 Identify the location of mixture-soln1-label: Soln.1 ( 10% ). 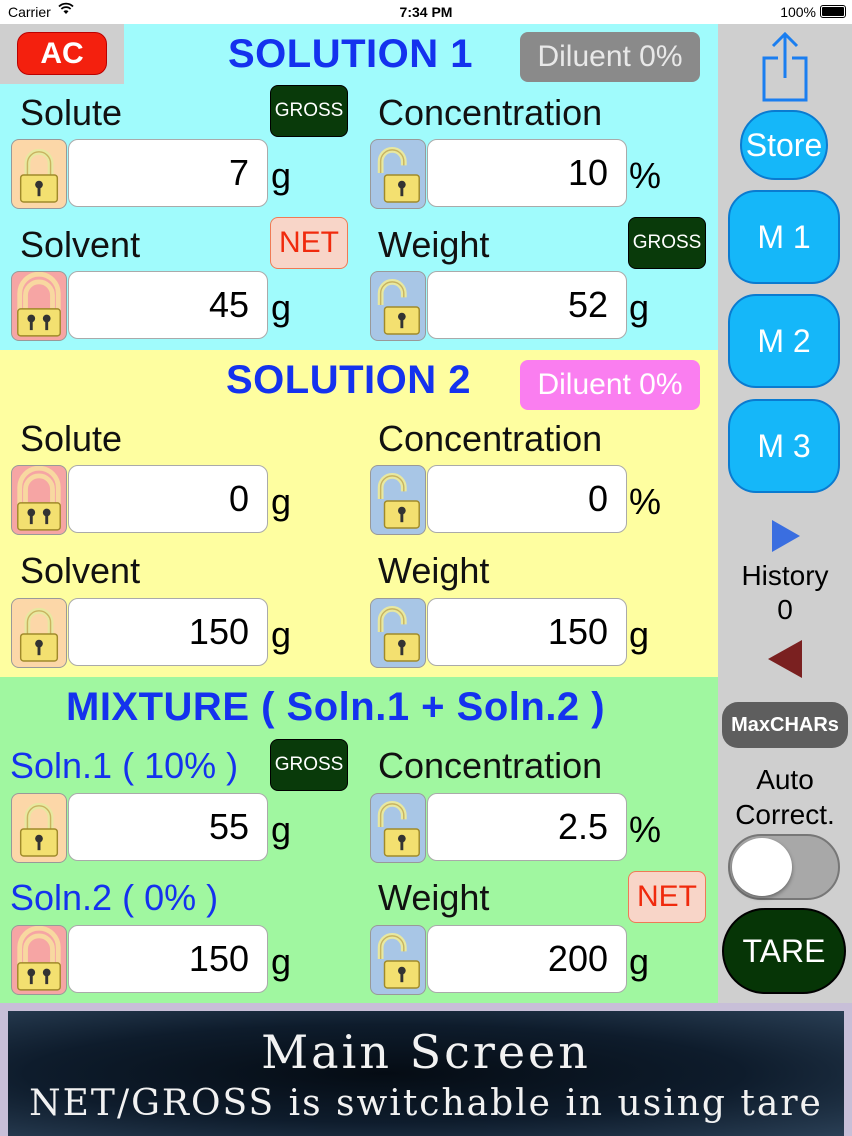
(124, 765).